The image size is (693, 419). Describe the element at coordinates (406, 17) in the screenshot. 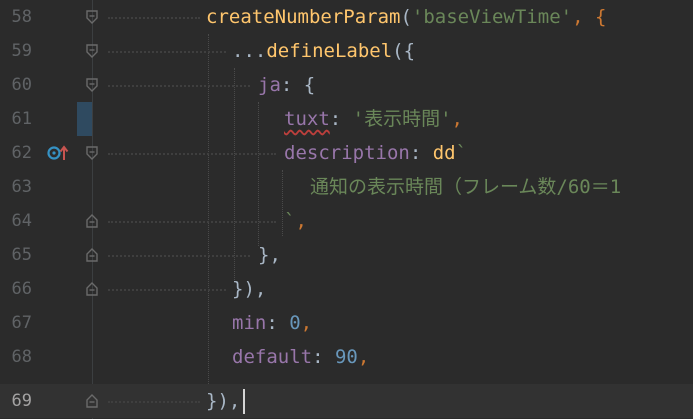

I see `code-text: createNumberParam('baseViewTime', {` at that location.